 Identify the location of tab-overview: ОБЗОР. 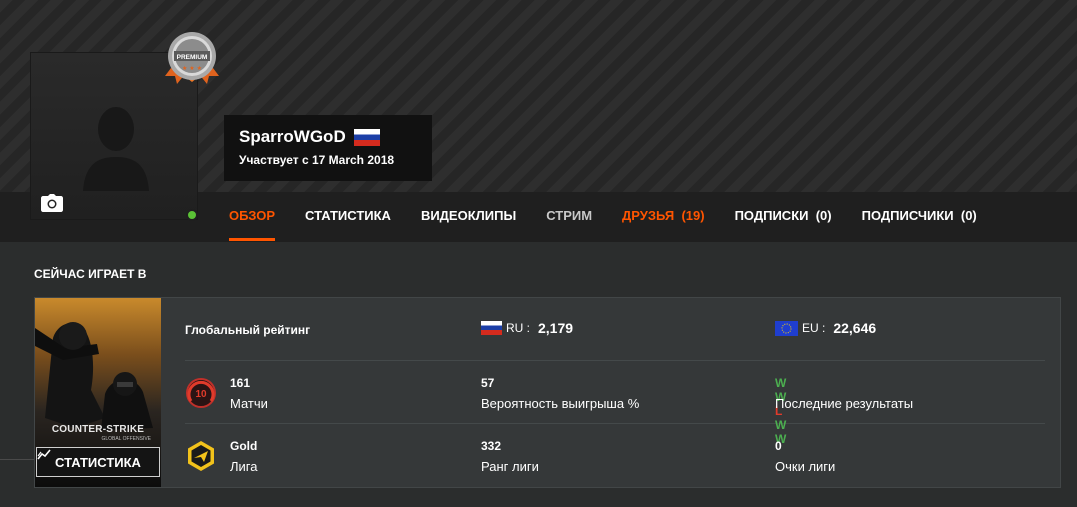
(252, 217).